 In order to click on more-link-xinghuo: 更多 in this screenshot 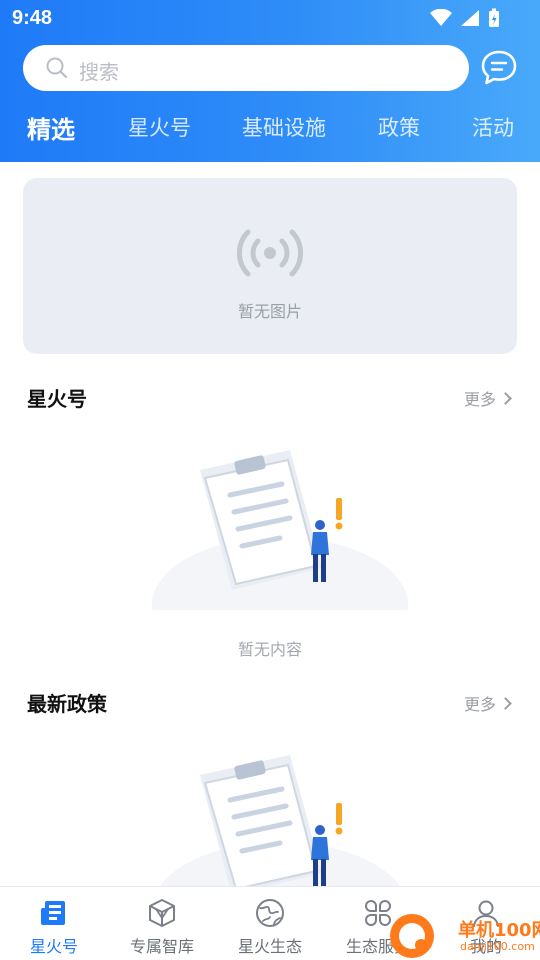, I will do `click(488, 398)`.